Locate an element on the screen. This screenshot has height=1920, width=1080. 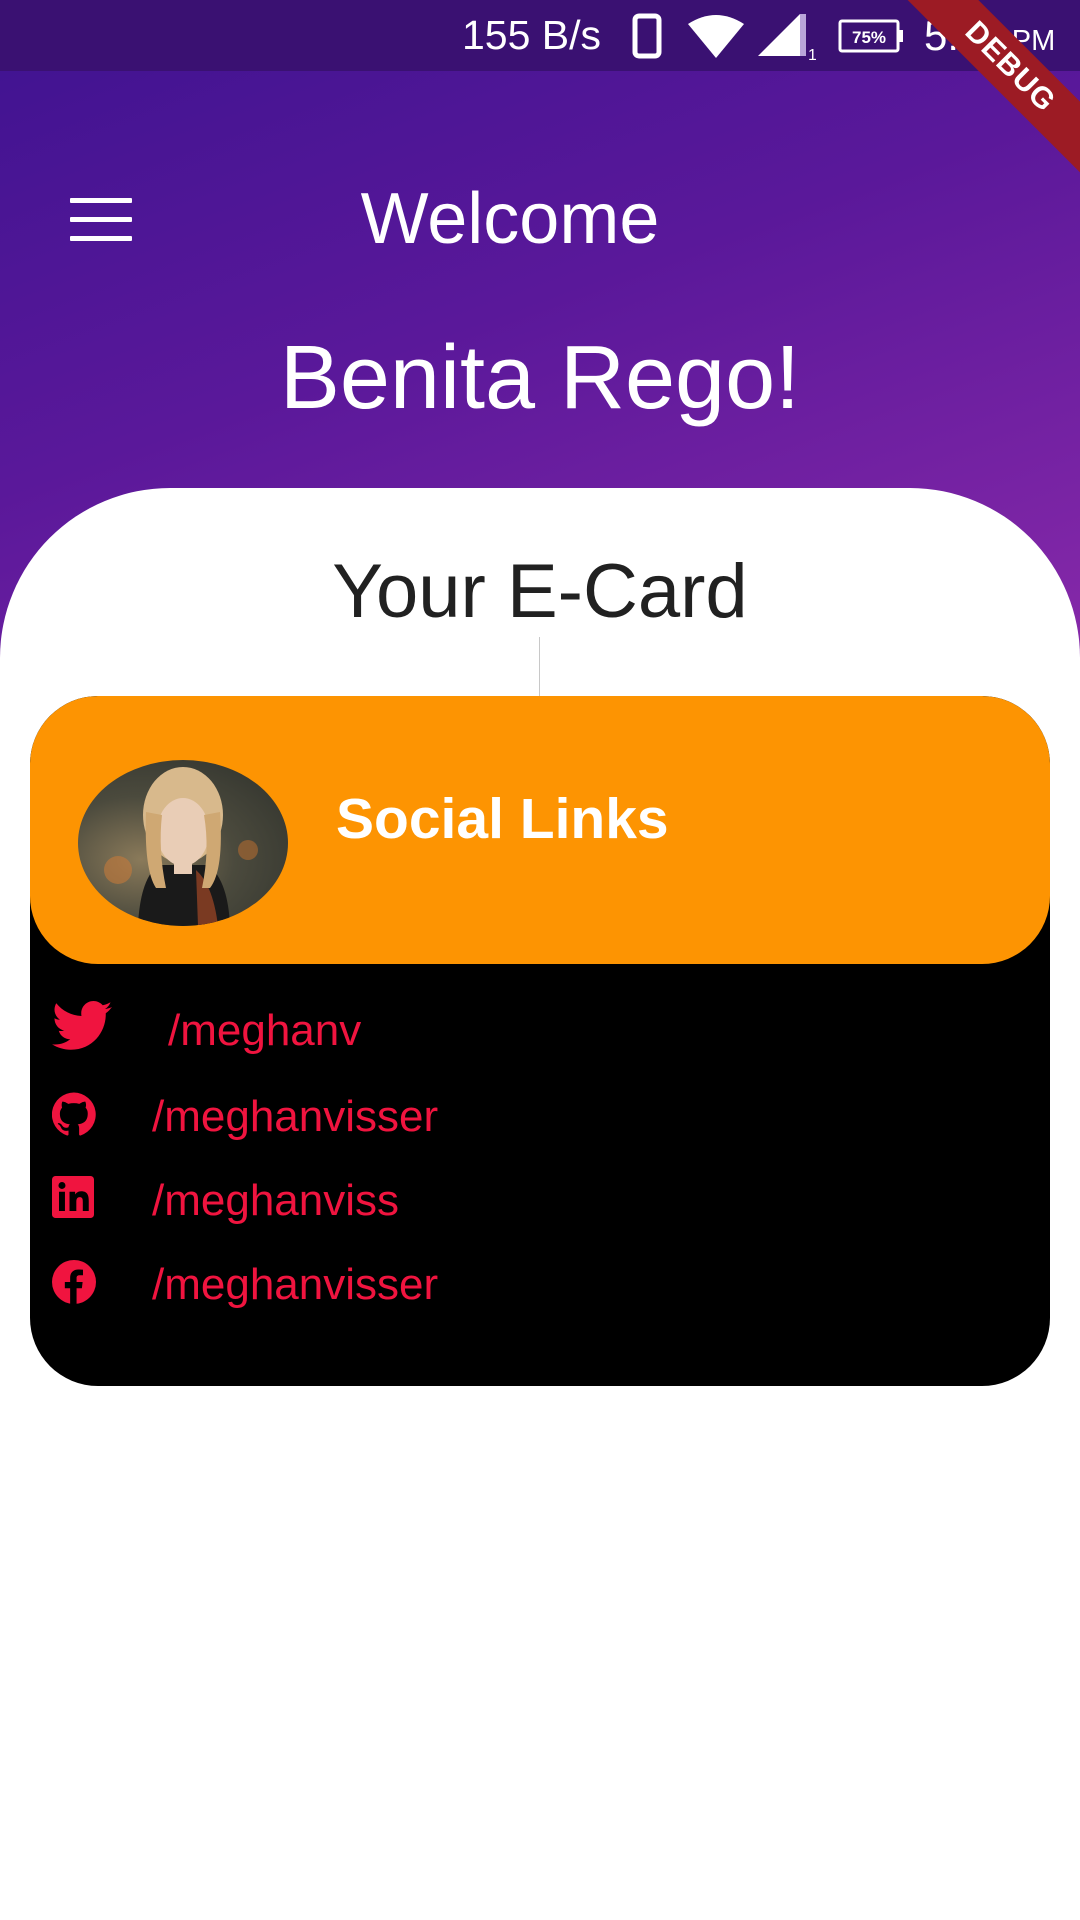
battery-icon: 75% is located at coordinates (870, 36).